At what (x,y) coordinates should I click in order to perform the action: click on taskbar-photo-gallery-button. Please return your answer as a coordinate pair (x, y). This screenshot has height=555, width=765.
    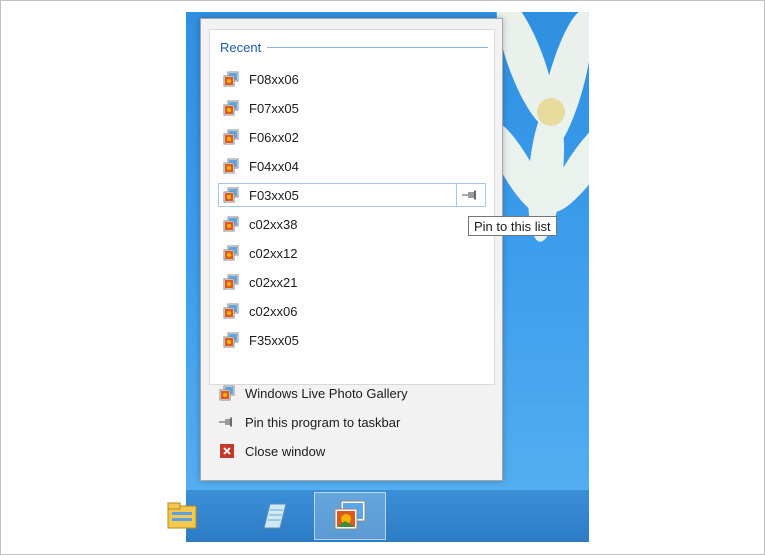
    Looking at the image, I should click on (350, 516).